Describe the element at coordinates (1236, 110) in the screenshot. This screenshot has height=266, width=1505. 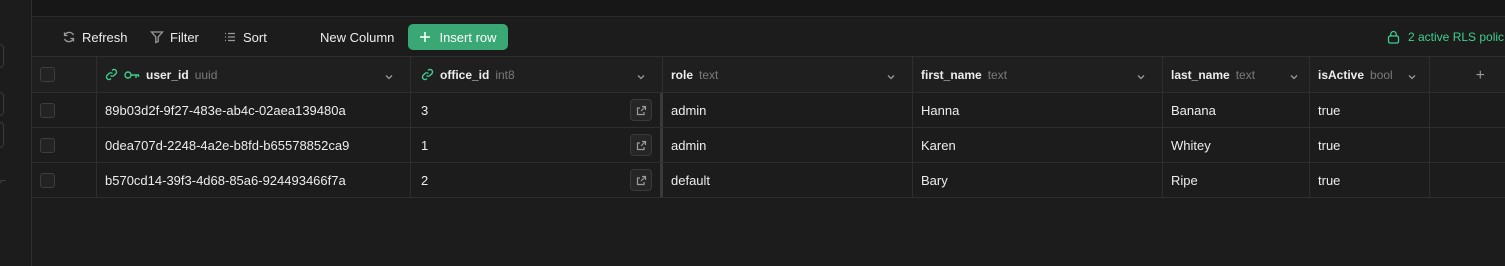
I see `cell-last-name: Banana` at that location.